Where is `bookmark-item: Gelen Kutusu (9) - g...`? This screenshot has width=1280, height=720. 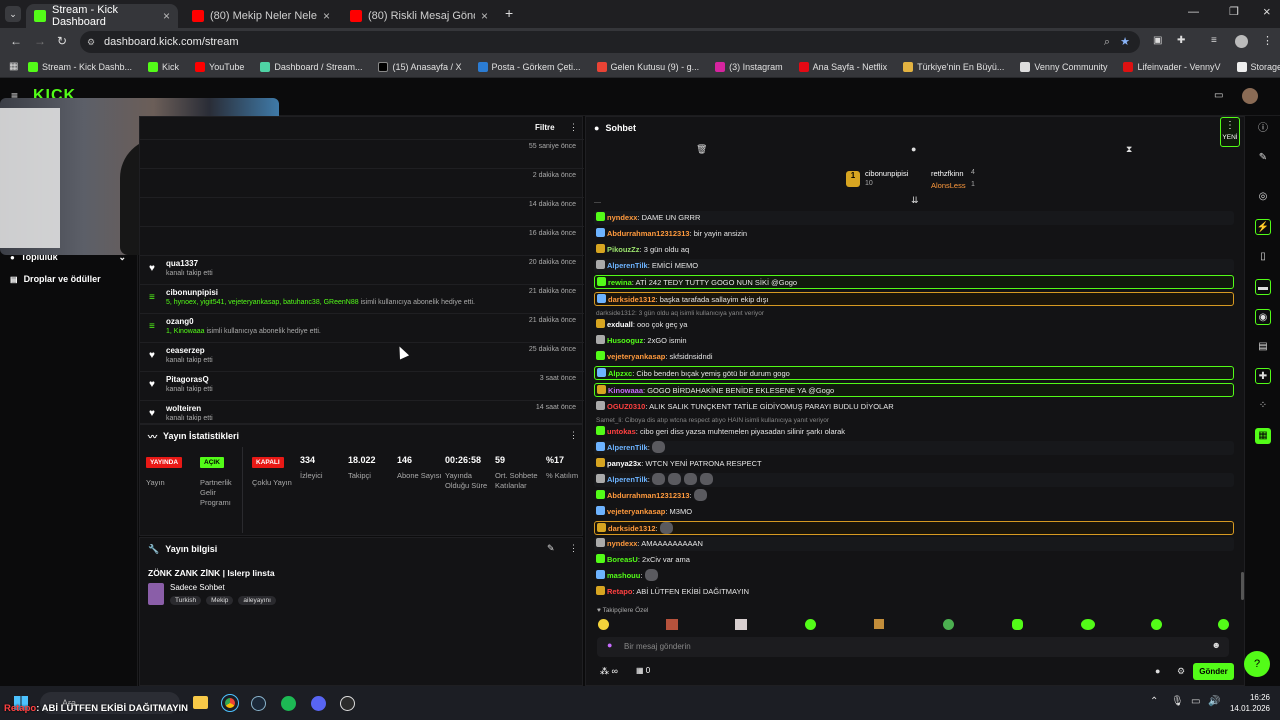
bookmark-item: Gelen Kutusu (9) - g... is located at coordinates (647, 66).